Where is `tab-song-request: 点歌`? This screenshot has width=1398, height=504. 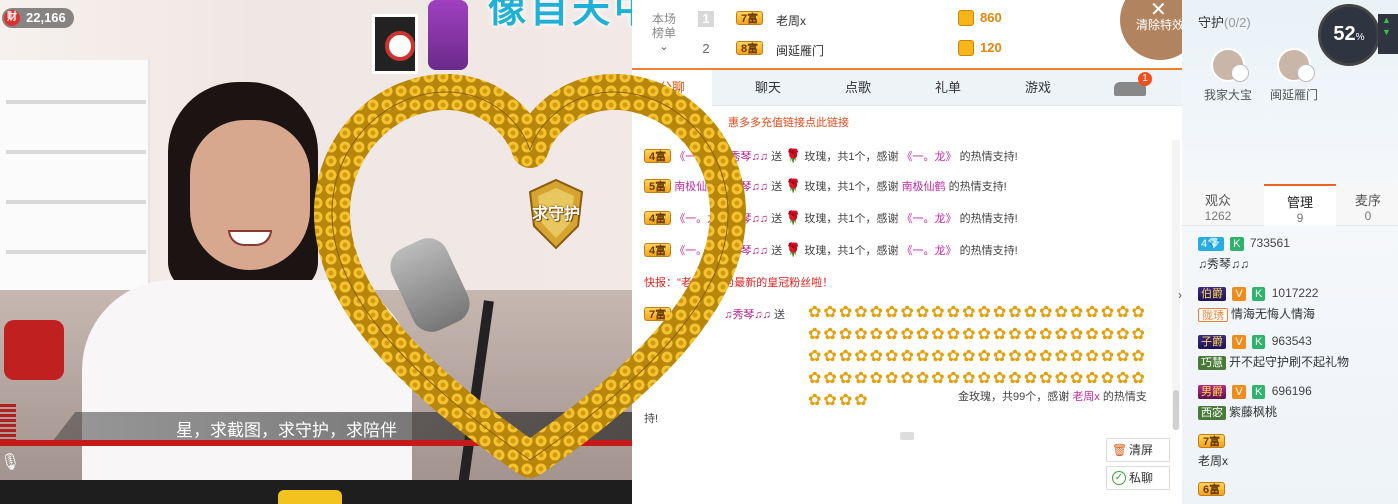 tab-song-request: 点歌 is located at coordinates (858, 88).